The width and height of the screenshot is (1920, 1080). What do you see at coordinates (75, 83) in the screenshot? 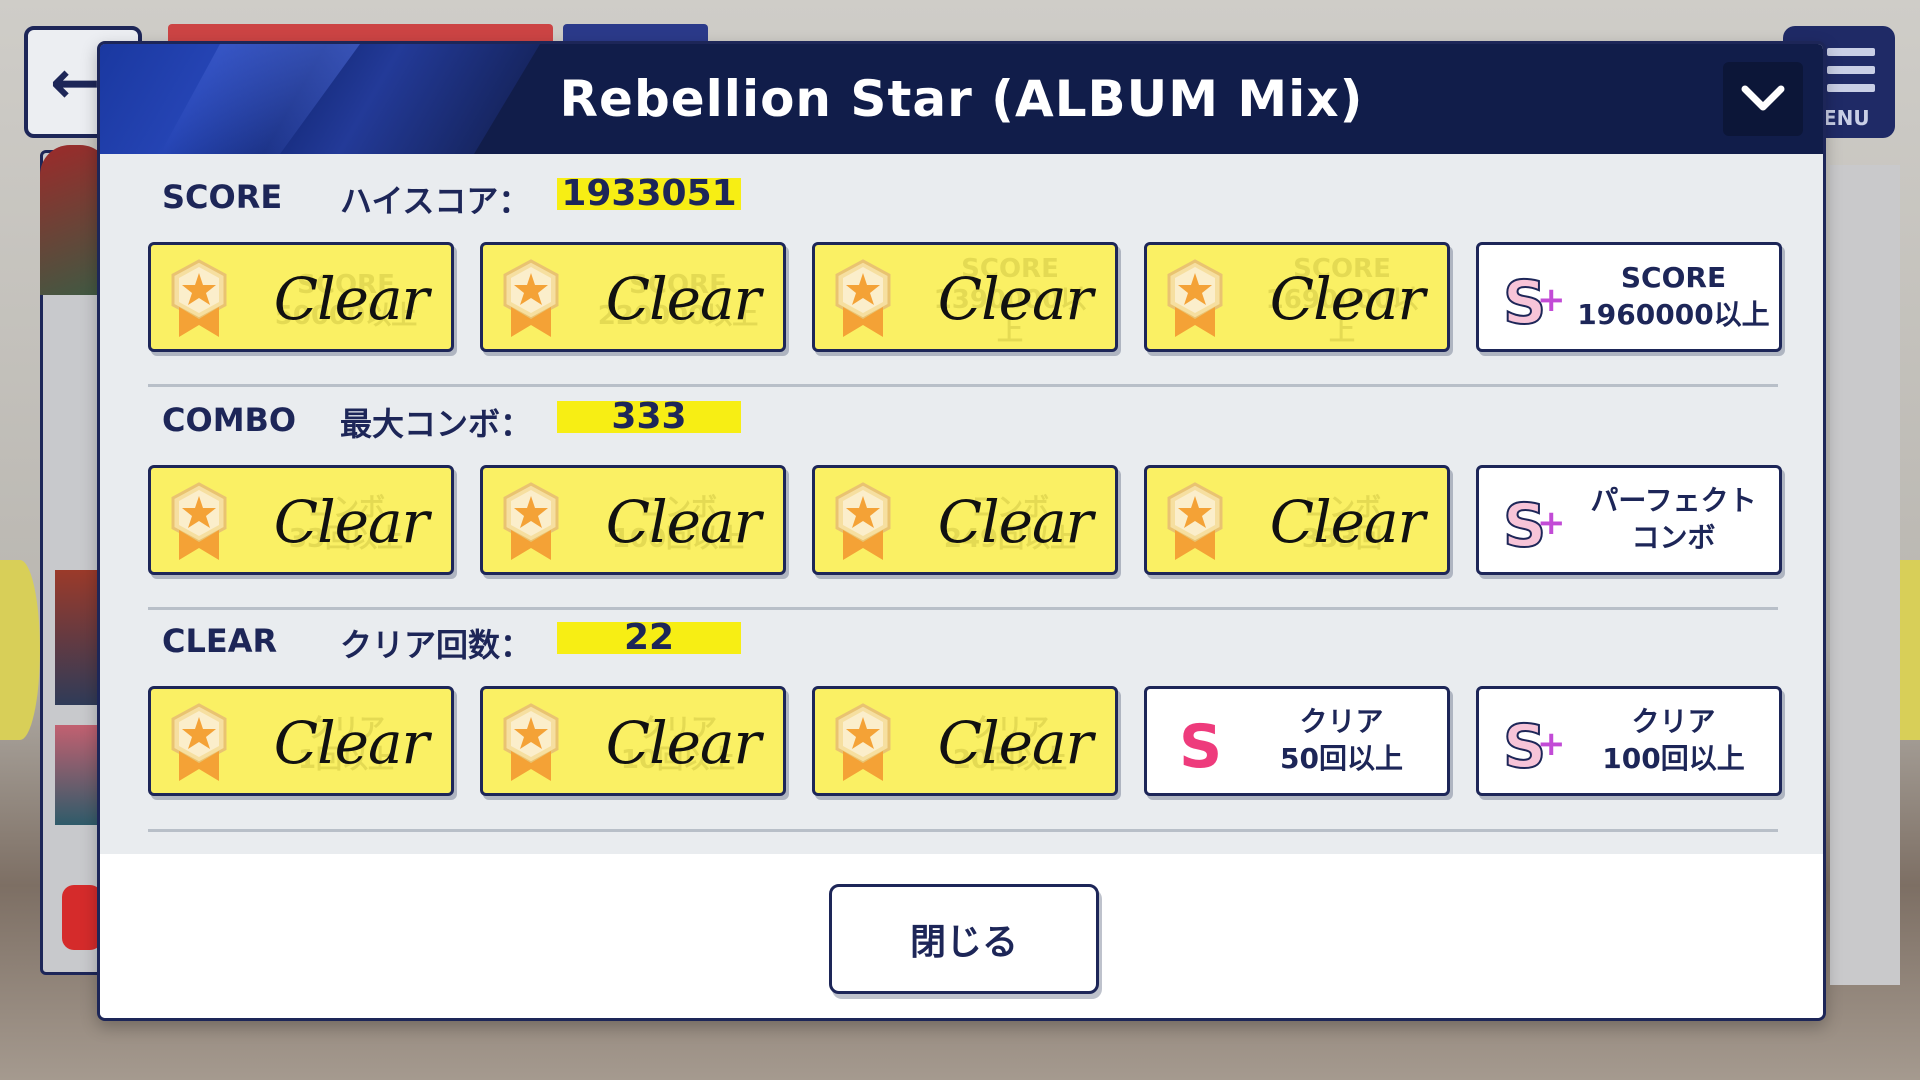
I see `arrow-left-icon: ←` at bounding box center [75, 83].